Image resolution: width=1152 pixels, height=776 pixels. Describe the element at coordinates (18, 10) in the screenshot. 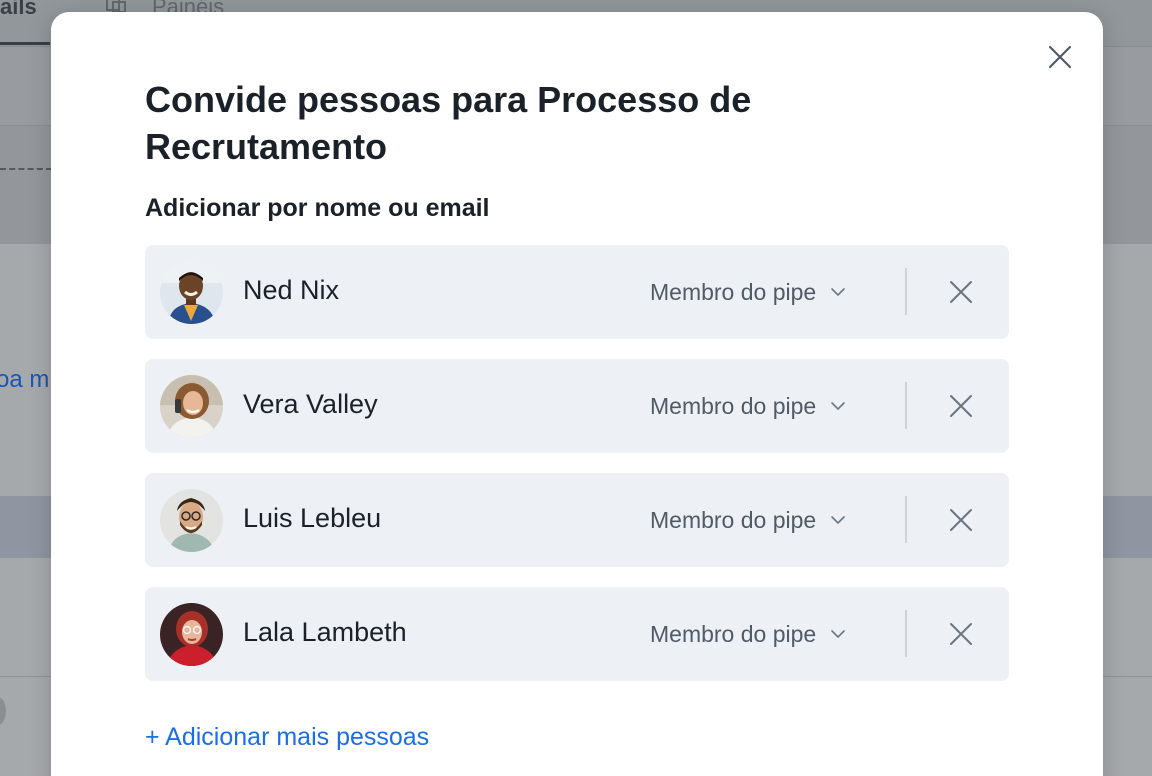

I see `background-tab-details: ails` at that location.